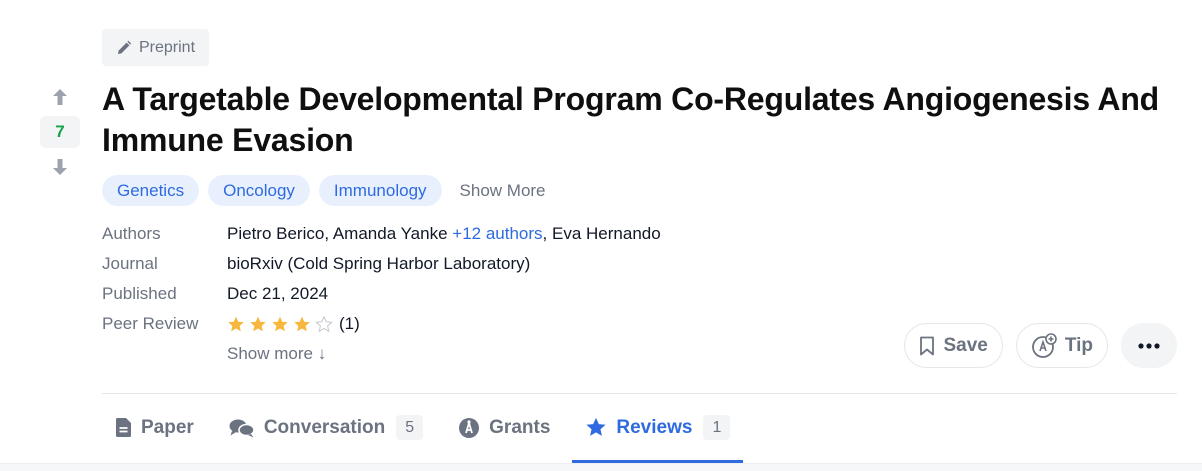  I want to click on bookmark-icon, so click(927, 345).